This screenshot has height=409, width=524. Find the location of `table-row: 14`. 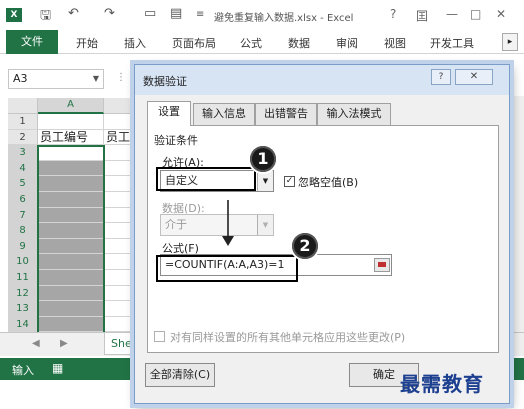

table-row: 14 is located at coordinates (76, 324).